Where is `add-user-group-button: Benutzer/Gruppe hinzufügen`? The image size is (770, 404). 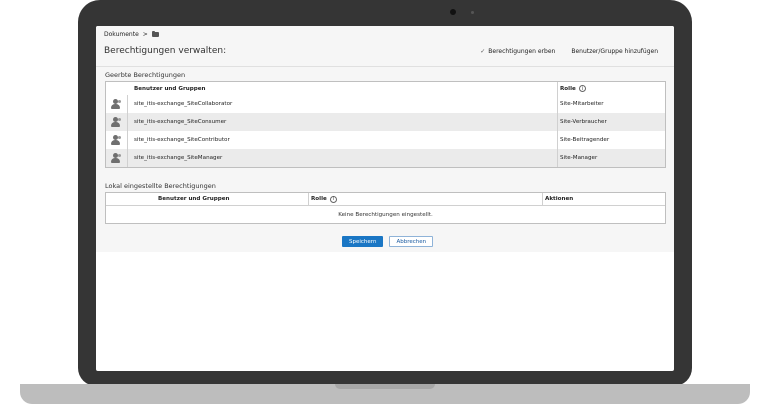
add-user-group-button: Benutzer/Gruppe hinzufügen is located at coordinates (614, 51).